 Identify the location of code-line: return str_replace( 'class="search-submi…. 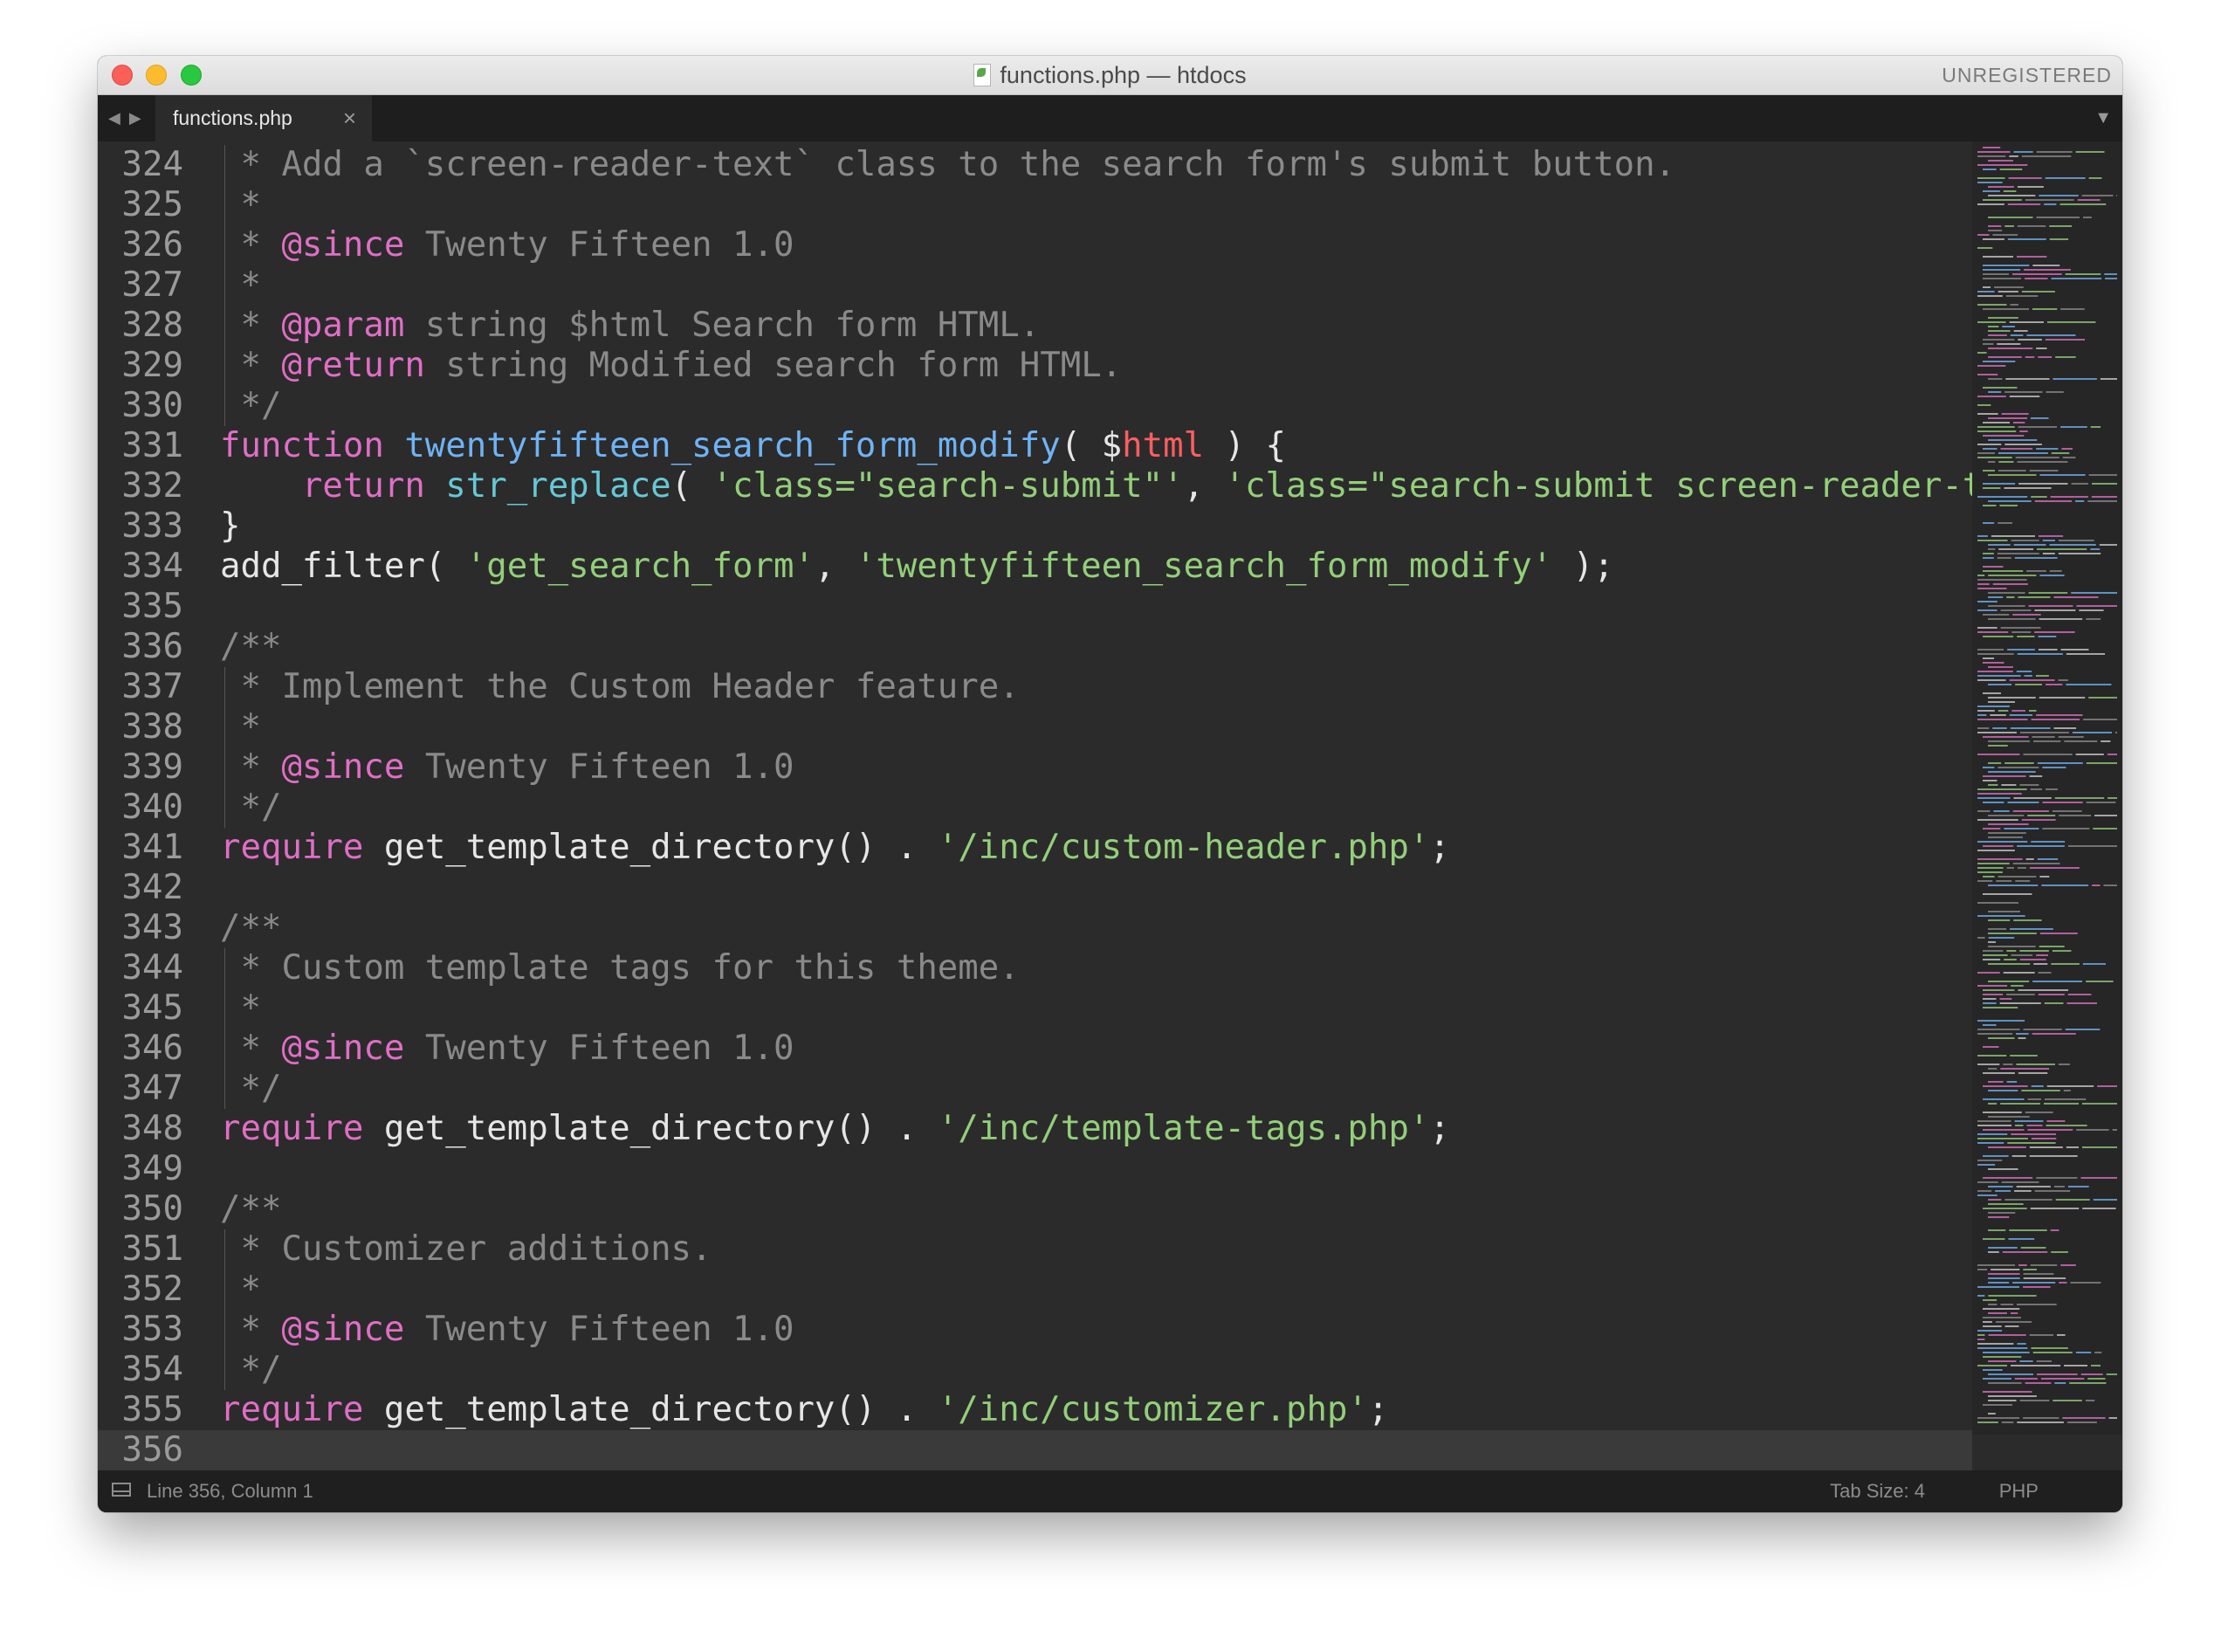
(1122, 486).